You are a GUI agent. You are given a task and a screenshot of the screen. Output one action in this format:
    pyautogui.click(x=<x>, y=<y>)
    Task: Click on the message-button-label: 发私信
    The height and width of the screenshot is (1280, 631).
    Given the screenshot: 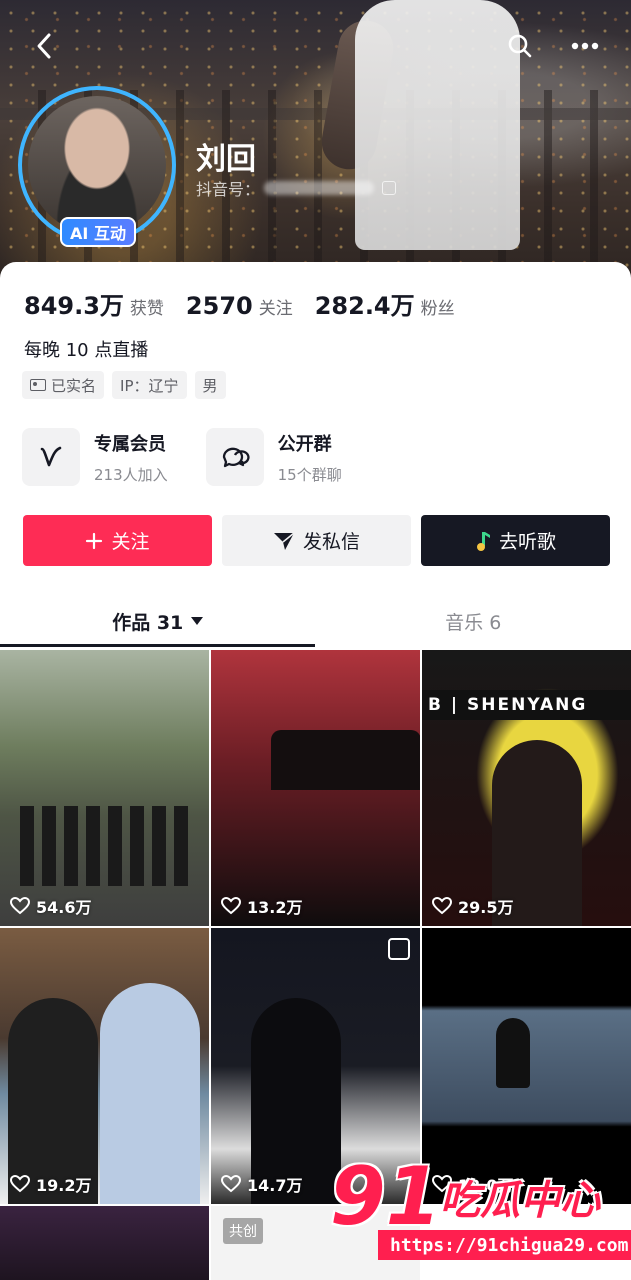 What is the action you would take?
    pyautogui.click(x=331, y=542)
    